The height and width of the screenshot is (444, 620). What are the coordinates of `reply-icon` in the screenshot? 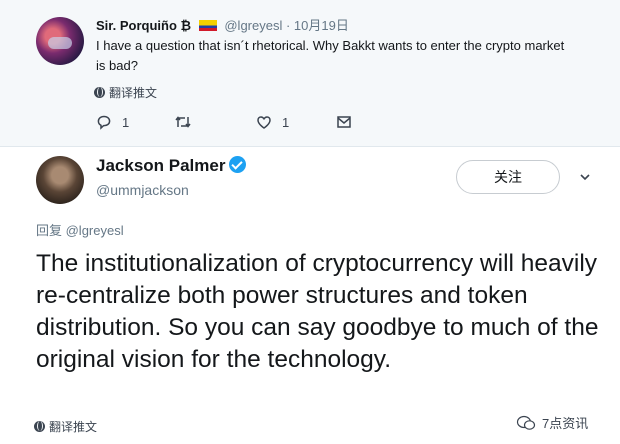 It's located at (104, 122).